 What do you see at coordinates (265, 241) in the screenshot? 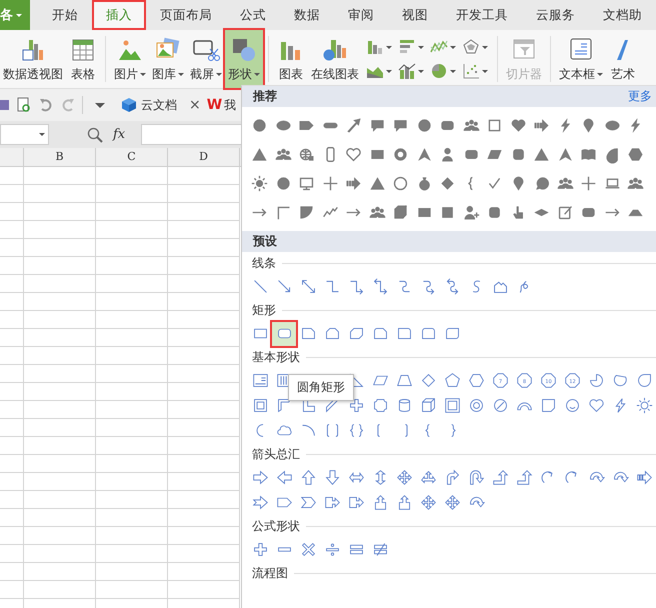
I see `section-title: 预设` at bounding box center [265, 241].